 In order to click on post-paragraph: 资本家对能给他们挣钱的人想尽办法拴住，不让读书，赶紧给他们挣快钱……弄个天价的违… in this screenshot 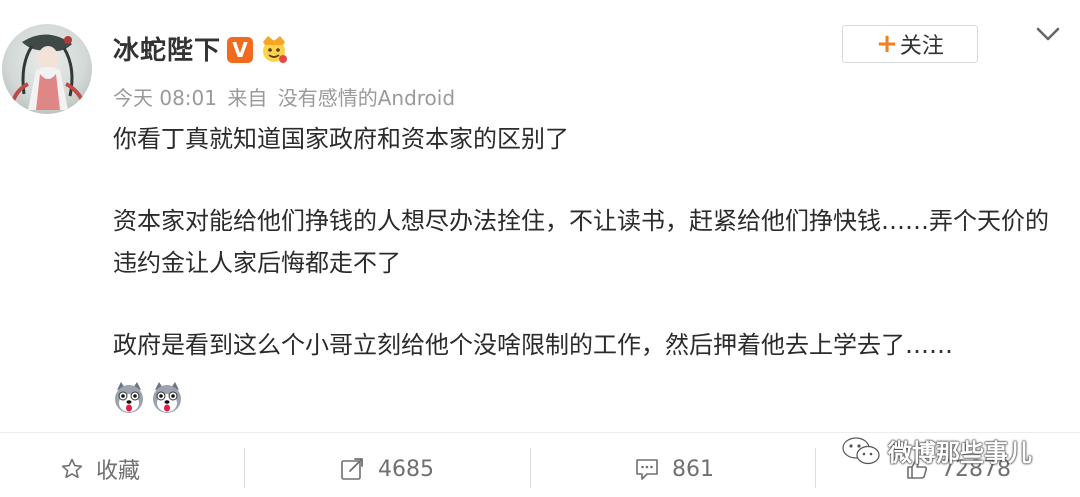, I will do `click(581, 242)`.